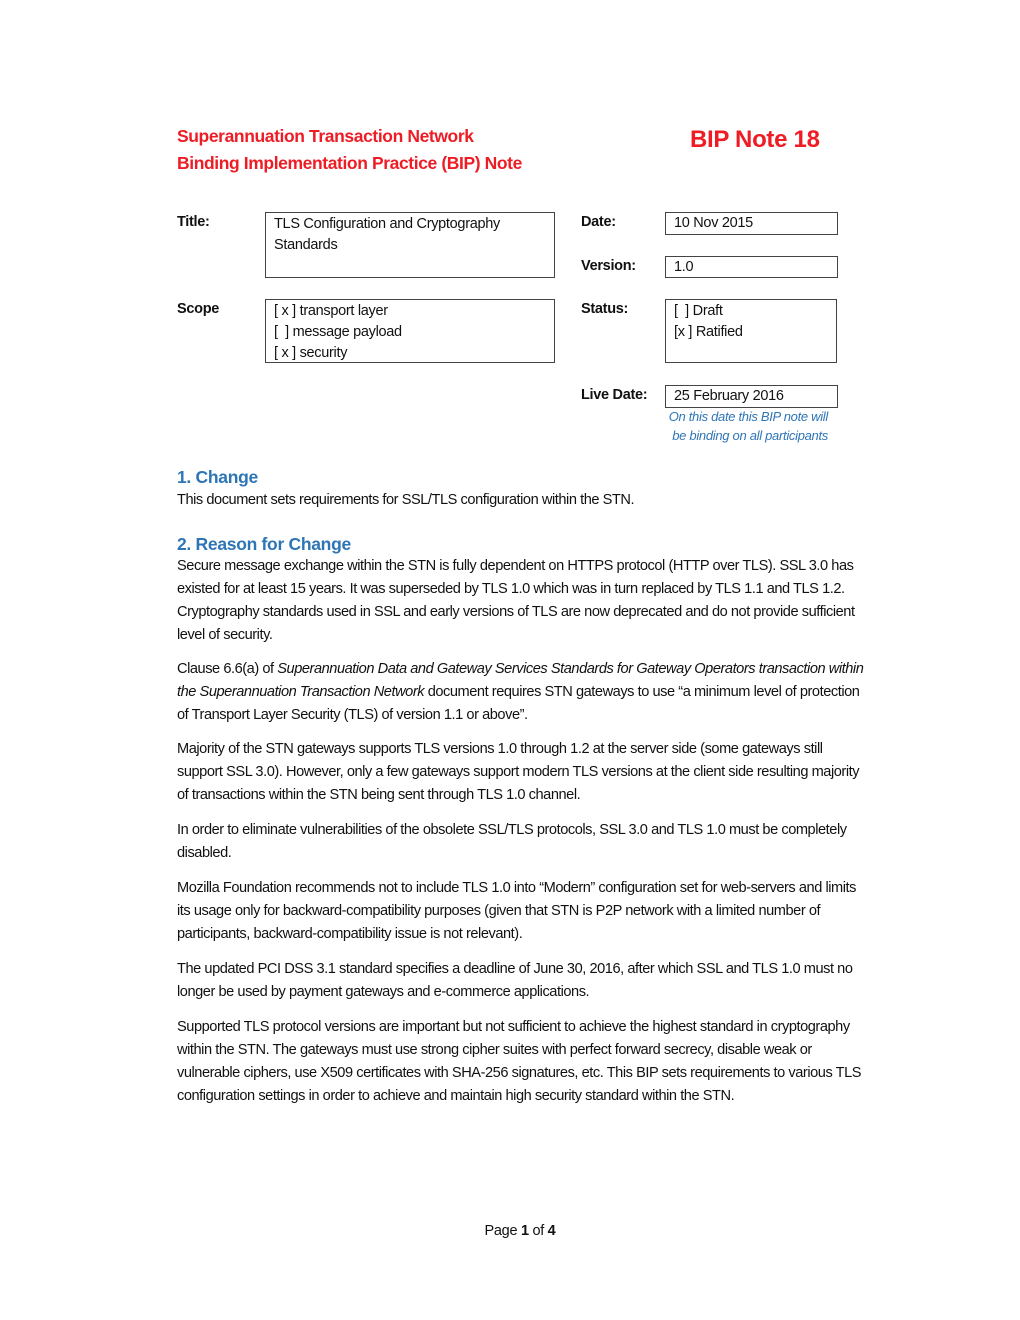 This screenshot has width=1020, height=1320. I want to click on scope-label: Scope, so click(198, 309).